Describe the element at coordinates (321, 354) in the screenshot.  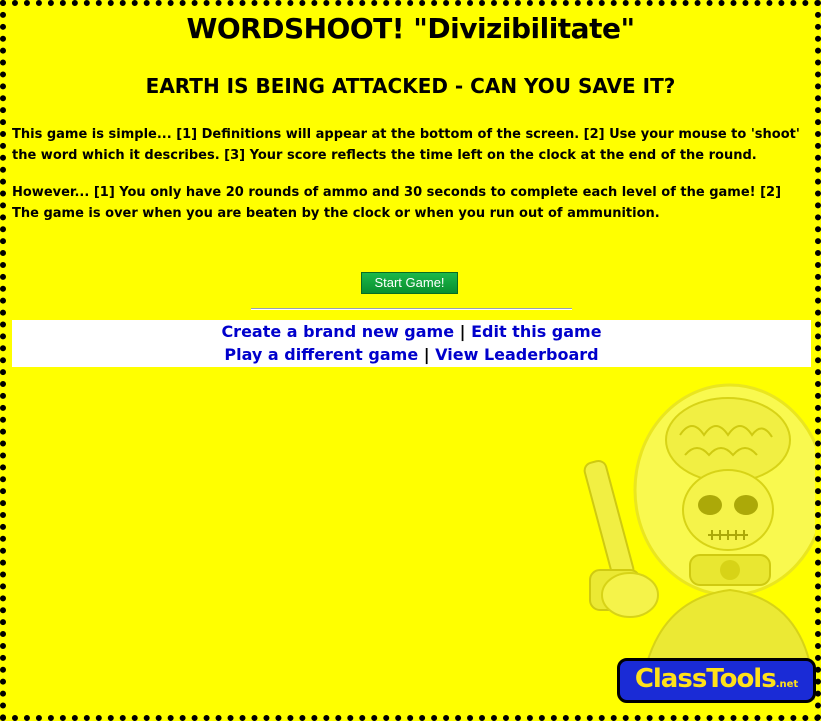
I see `play-different-game-link: Play a different game` at that location.